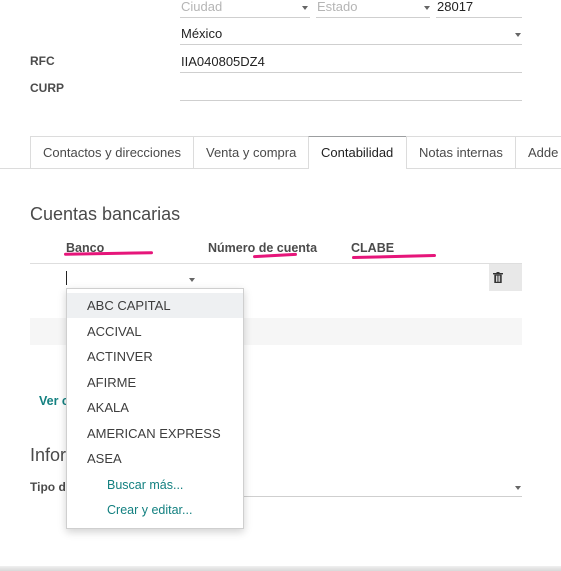 The height and width of the screenshot is (571, 561). What do you see at coordinates (48, 455) in the screenshot?
I see `section-2-title: Infor` at bounding box center [48, 455].